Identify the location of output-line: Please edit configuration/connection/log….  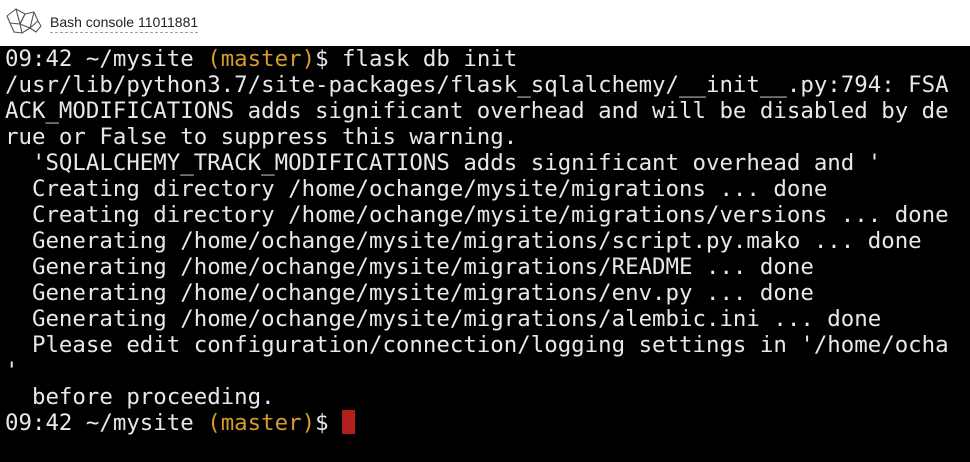
(477, 345).